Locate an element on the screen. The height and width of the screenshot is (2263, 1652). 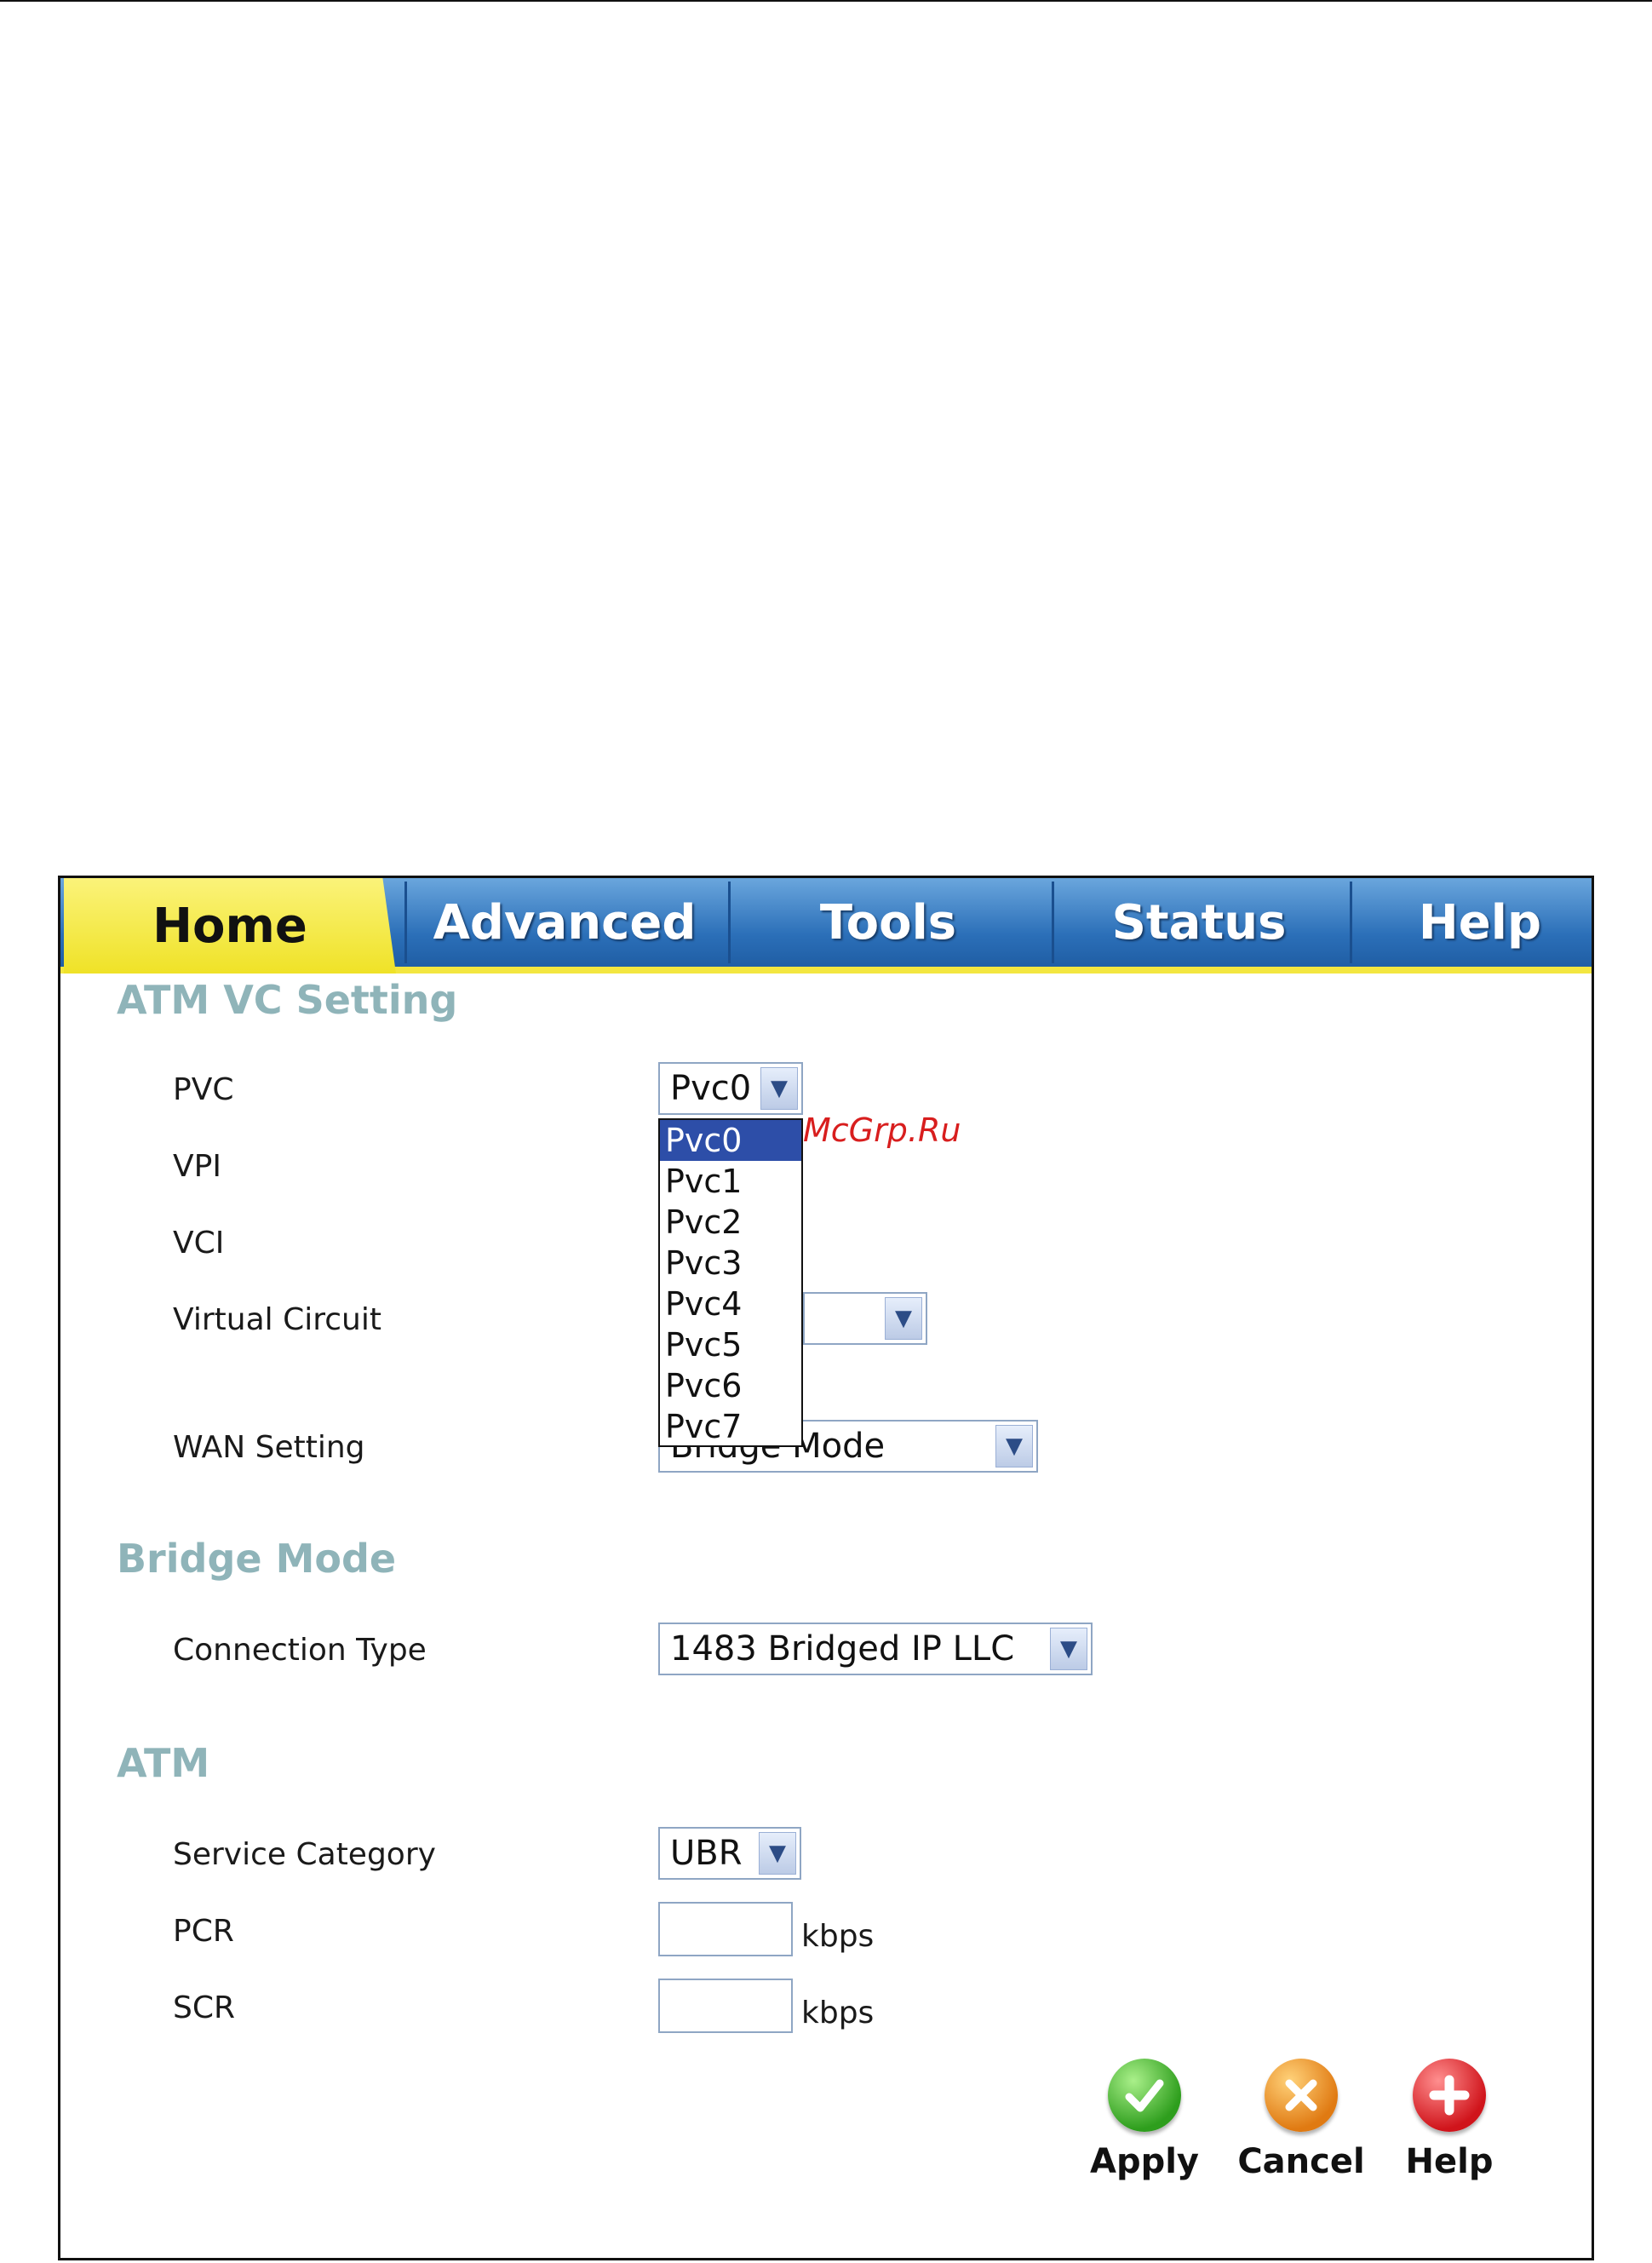
vci-label: VCI is located at coordinates (199, 1243).